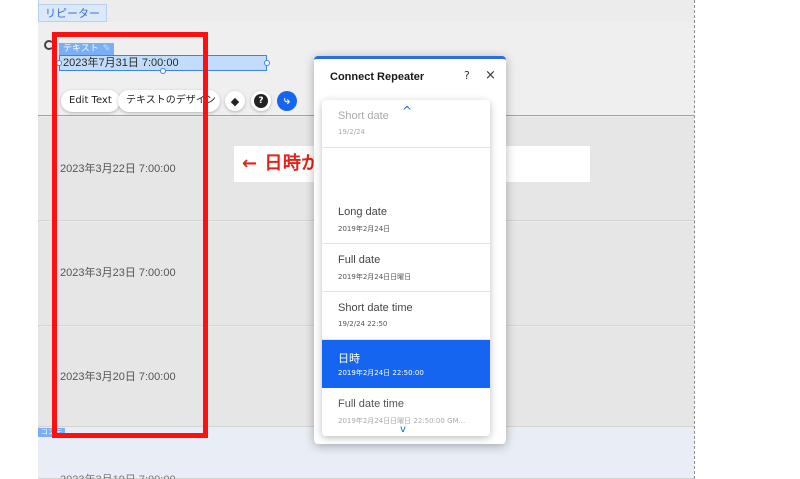 The image size is (800, 479). I want to click on repeater-tag: リピーター, so click(72, 13).